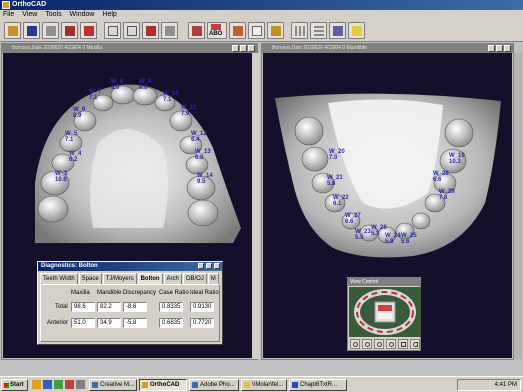 The width and height of the screenshot is (523, 392). Describe the element at coordinates (82, 15) in the screenshot. I see `menu-window: Window` at that location.